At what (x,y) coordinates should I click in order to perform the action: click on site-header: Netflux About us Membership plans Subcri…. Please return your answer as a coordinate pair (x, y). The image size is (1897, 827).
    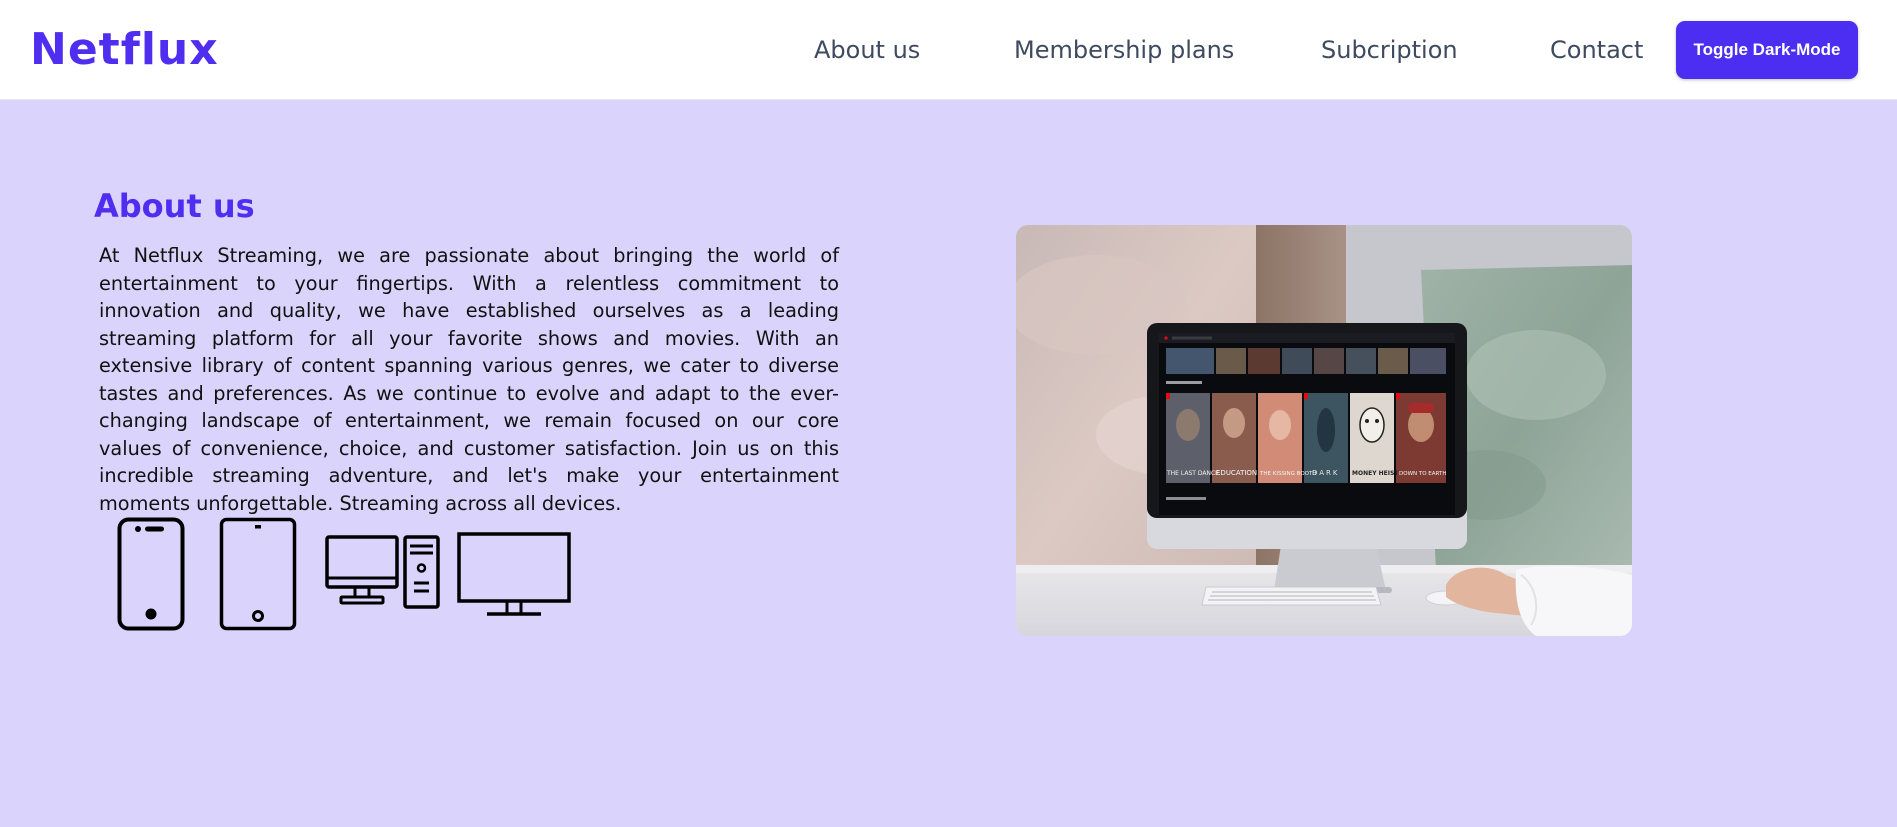
    Looking at the image, I should click on (948, 50).